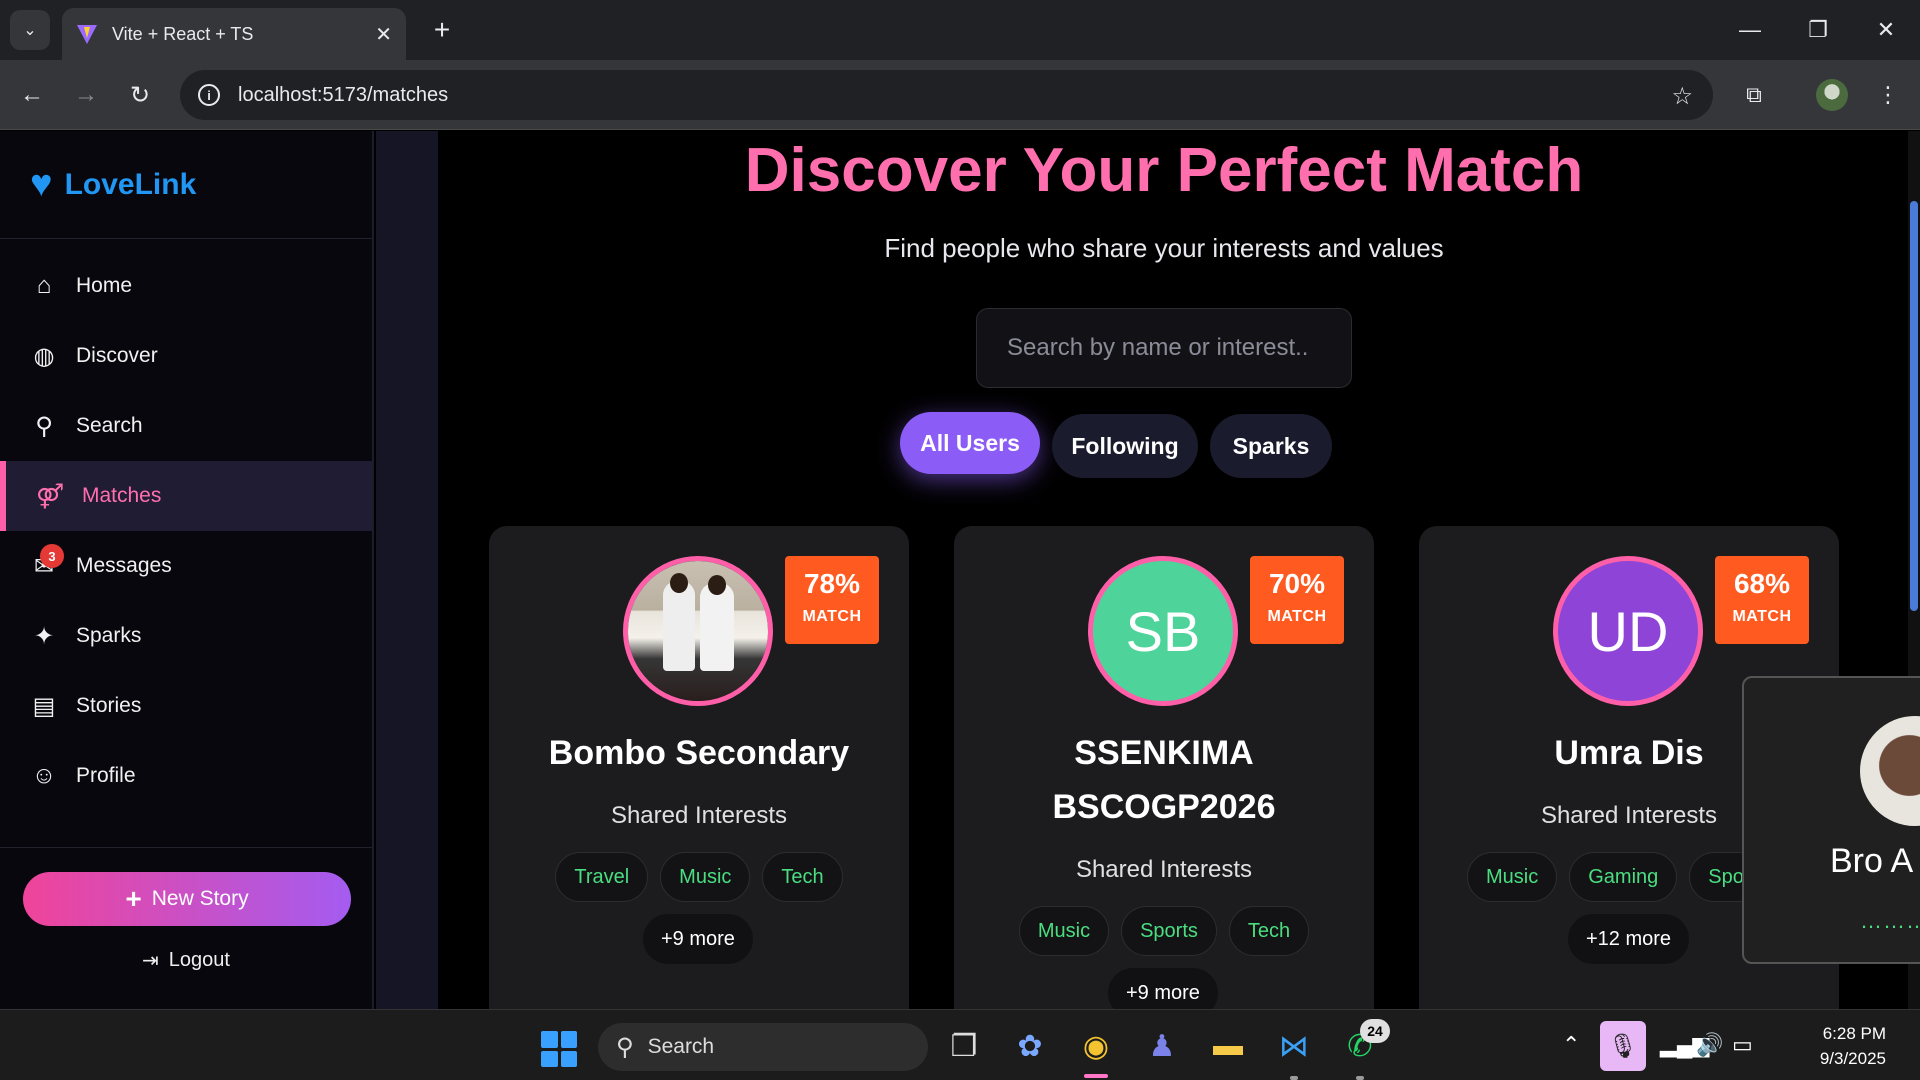 This screenshot has height=1080, width=1920. I want to click on messages-badge: 3, so click(52, 556).